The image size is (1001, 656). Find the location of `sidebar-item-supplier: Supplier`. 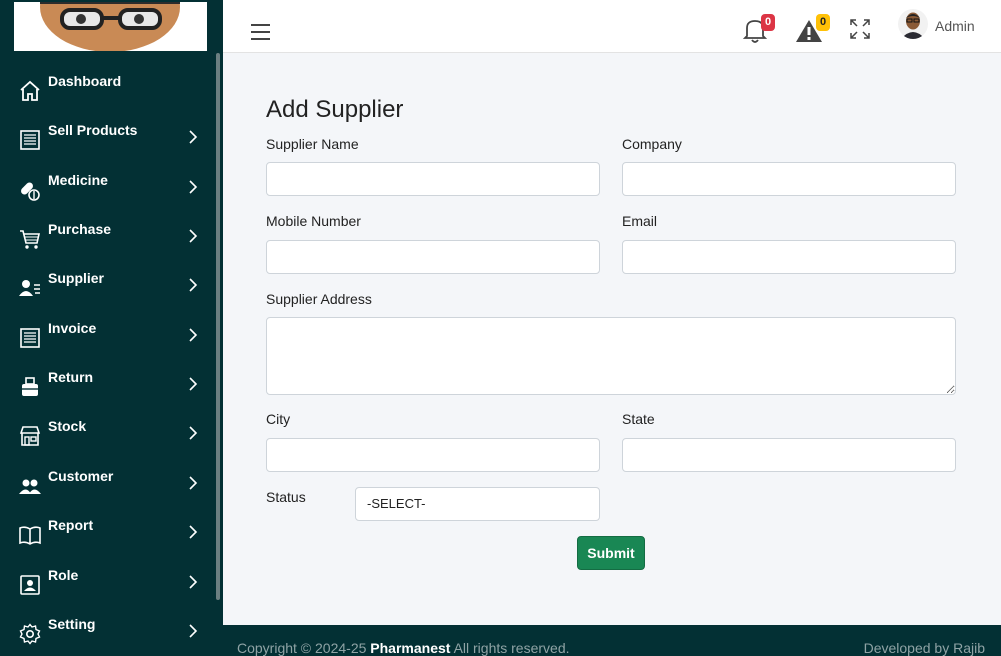

sidebar-item-supplier: Supplier is located at coordinates (107, 286).